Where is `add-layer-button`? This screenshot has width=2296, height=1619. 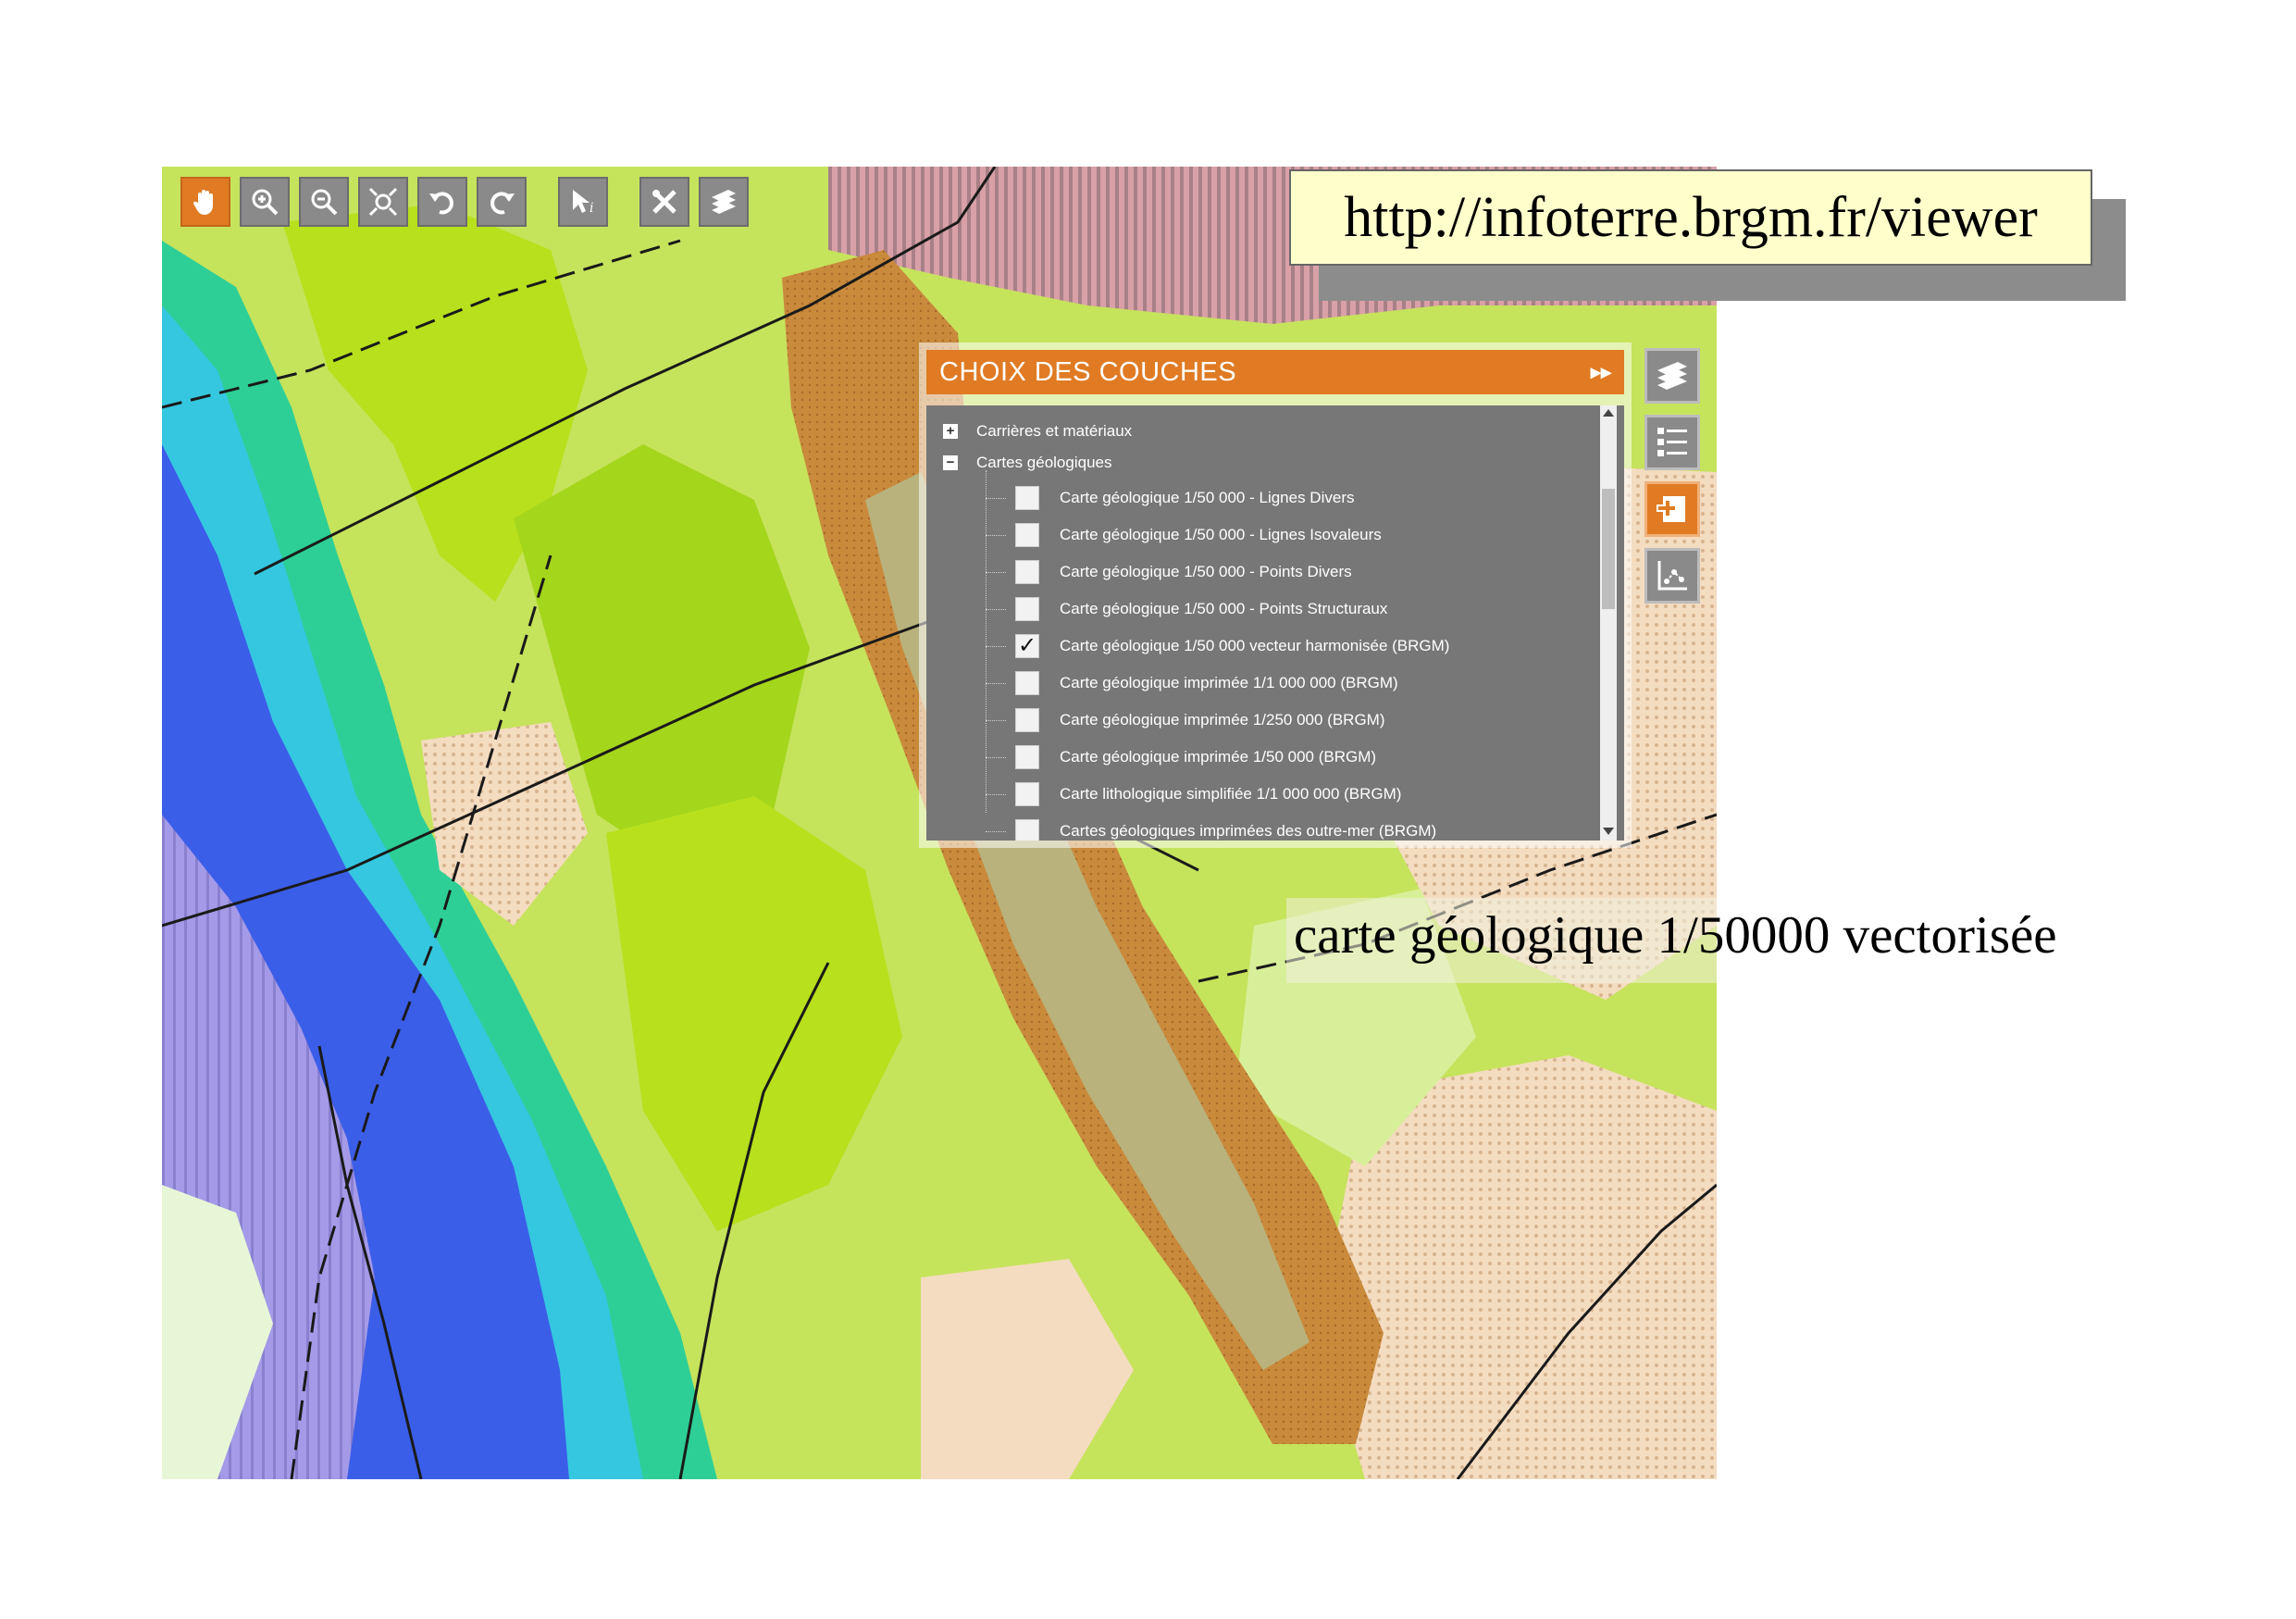 add-layer-button is located at coordinates (1672, 509).